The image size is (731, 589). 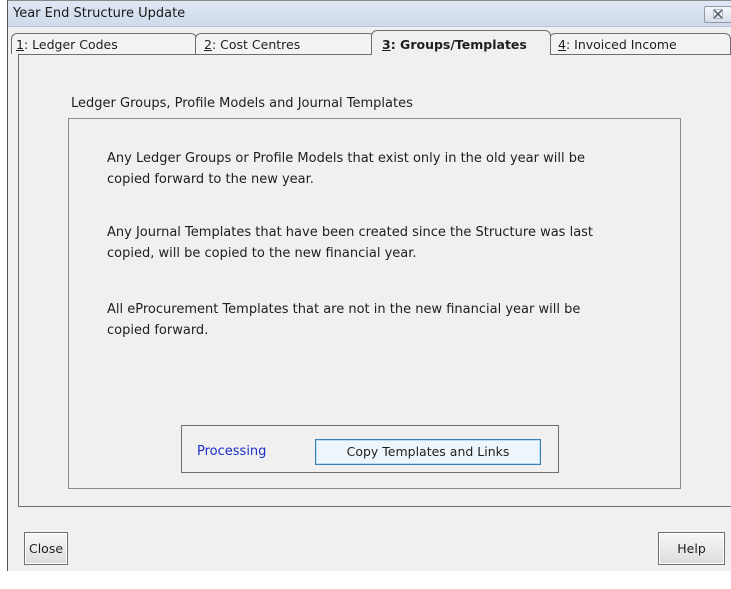 What do you see at coordinates (691, 548) in the screenshot?
I see `help-button: Help` at bounding box center [691, 548].